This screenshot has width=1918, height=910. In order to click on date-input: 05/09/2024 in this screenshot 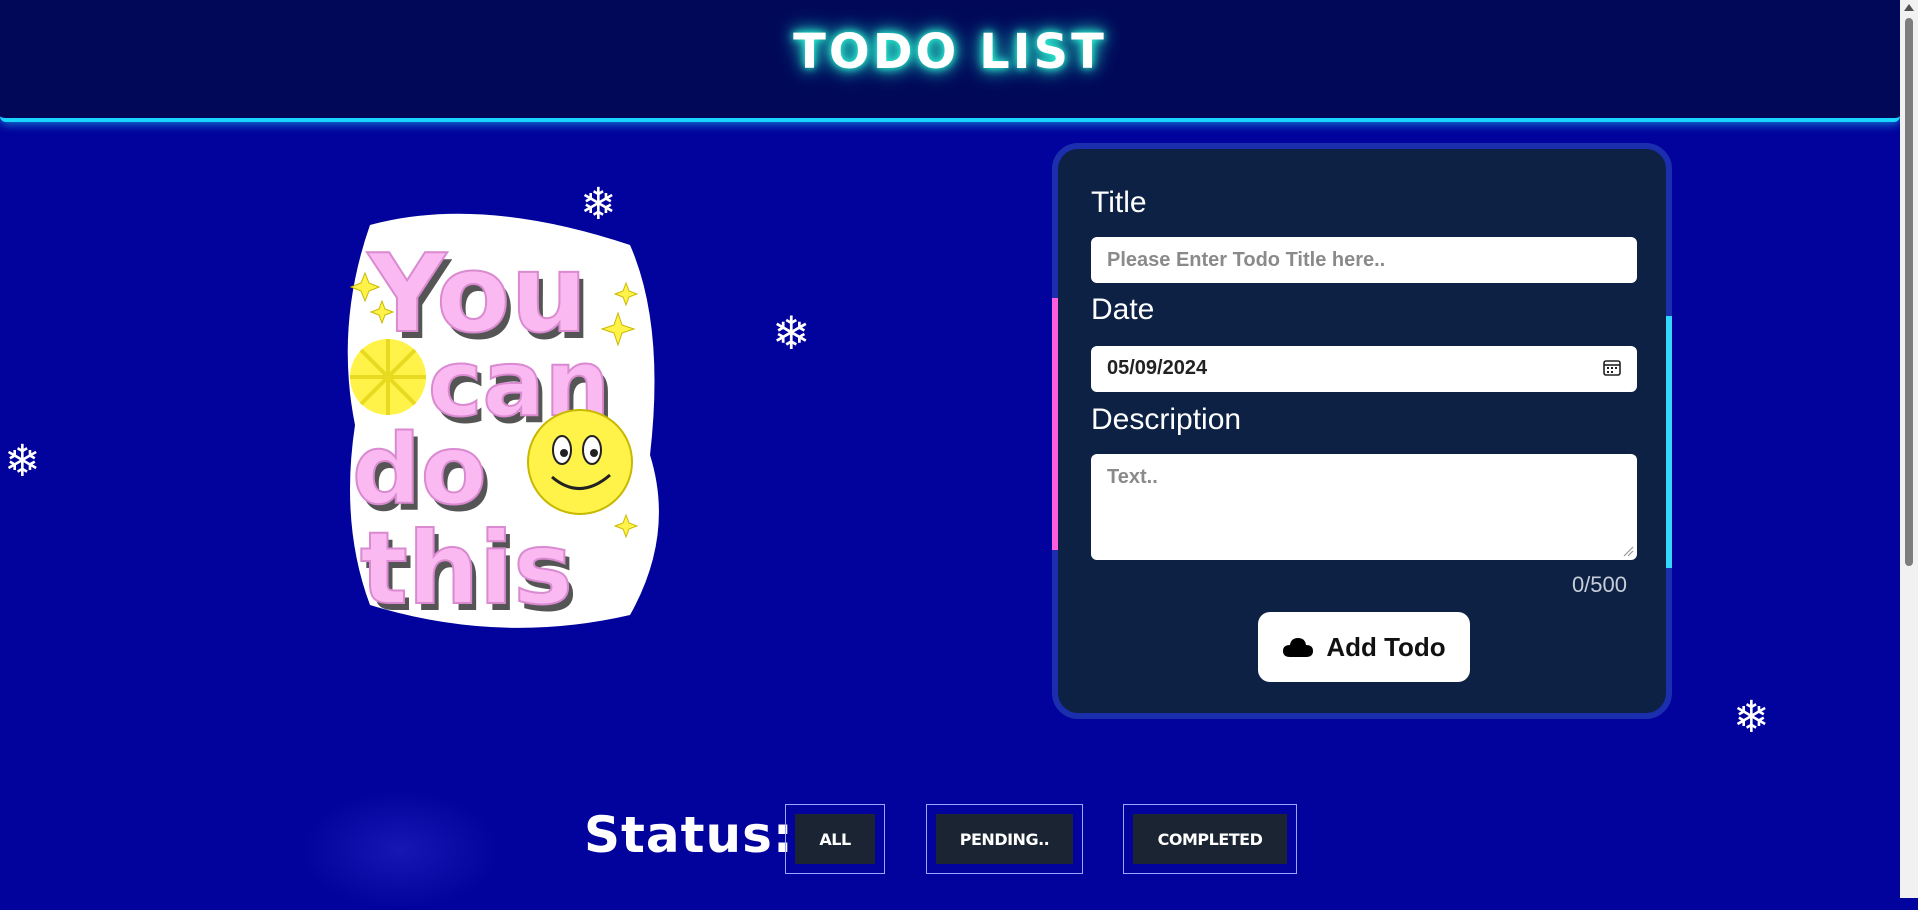, I will do `click(1364, 369)`.